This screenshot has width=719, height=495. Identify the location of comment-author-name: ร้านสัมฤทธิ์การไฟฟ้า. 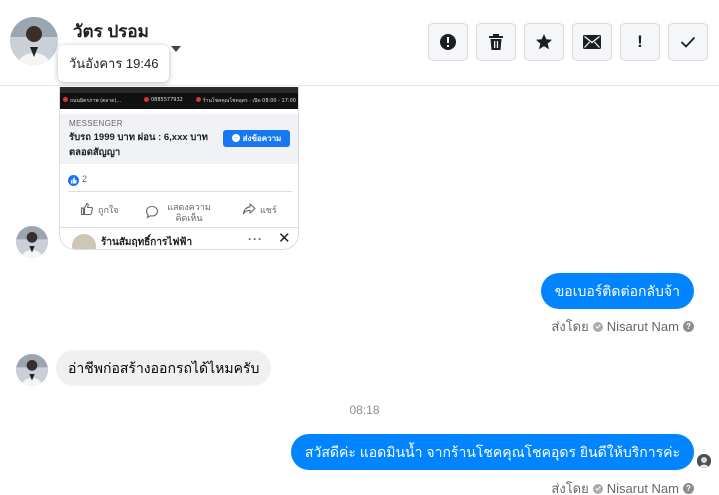
(147, 242).